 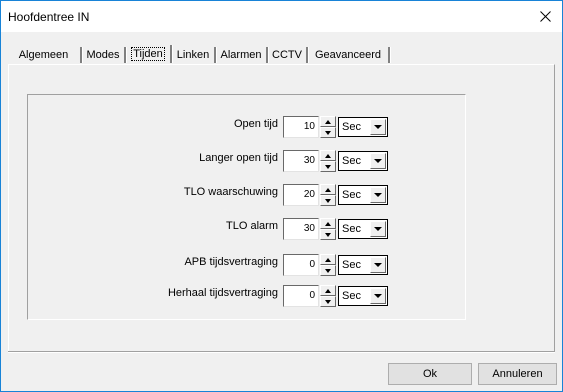 I want to click on row-label: Open tijd, so click(x=255, y=124).